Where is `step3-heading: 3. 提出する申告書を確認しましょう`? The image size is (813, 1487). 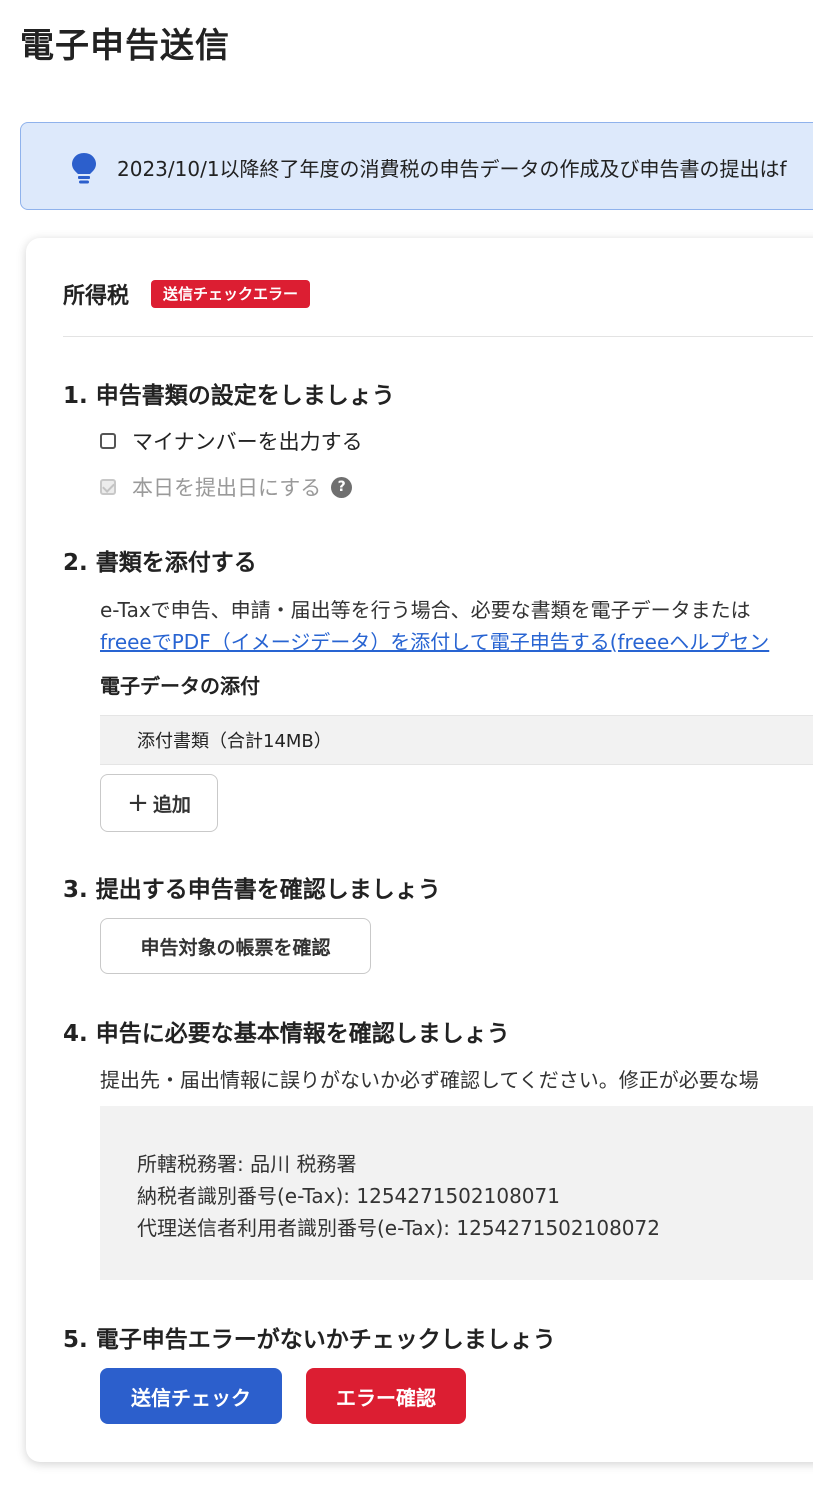
step3-heading: 3. 提出する申告書を確認しましょう is located at coordinates (252, 890).